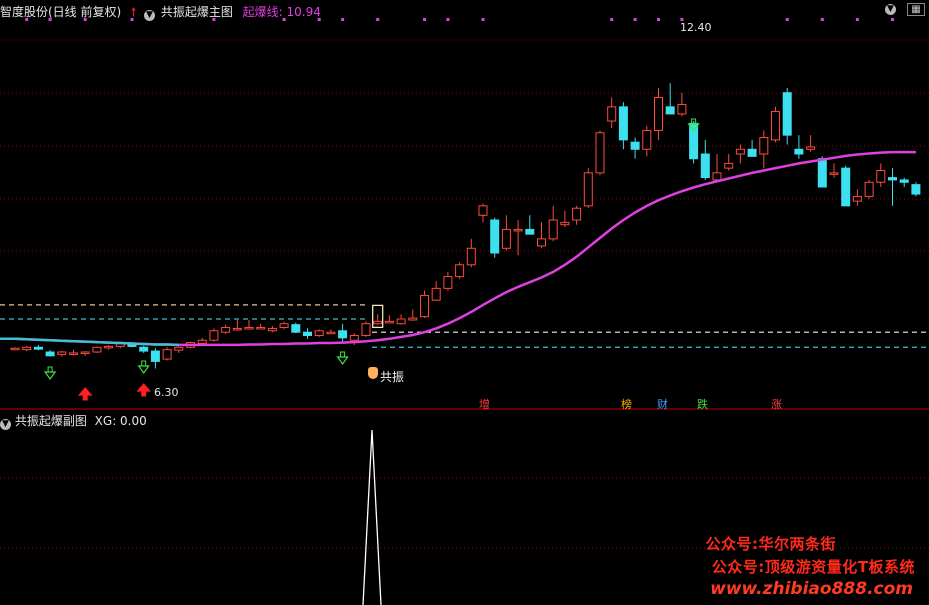 The height and width of the screenshot is (605, 929). What do you see at coordinates (120, 421) in the screenshot?
I see `xg-value-label: XG: 0.00` at bounding box center [120, 421].